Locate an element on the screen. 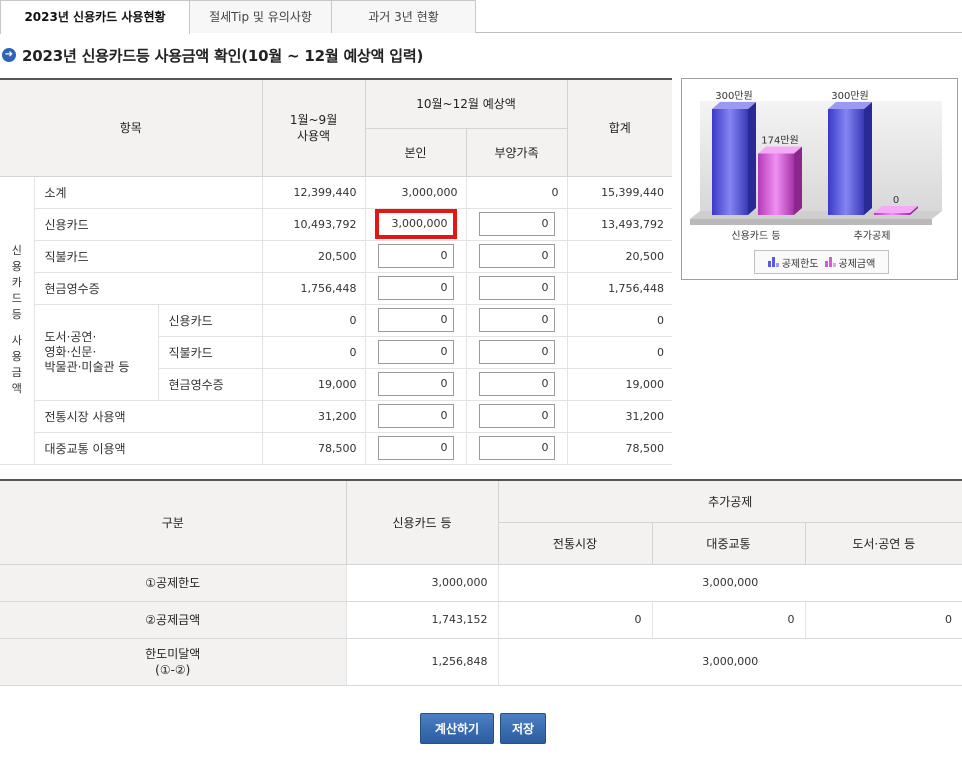  side-label: 신용카드등 사용금액 is located at coordinates (17, 320).